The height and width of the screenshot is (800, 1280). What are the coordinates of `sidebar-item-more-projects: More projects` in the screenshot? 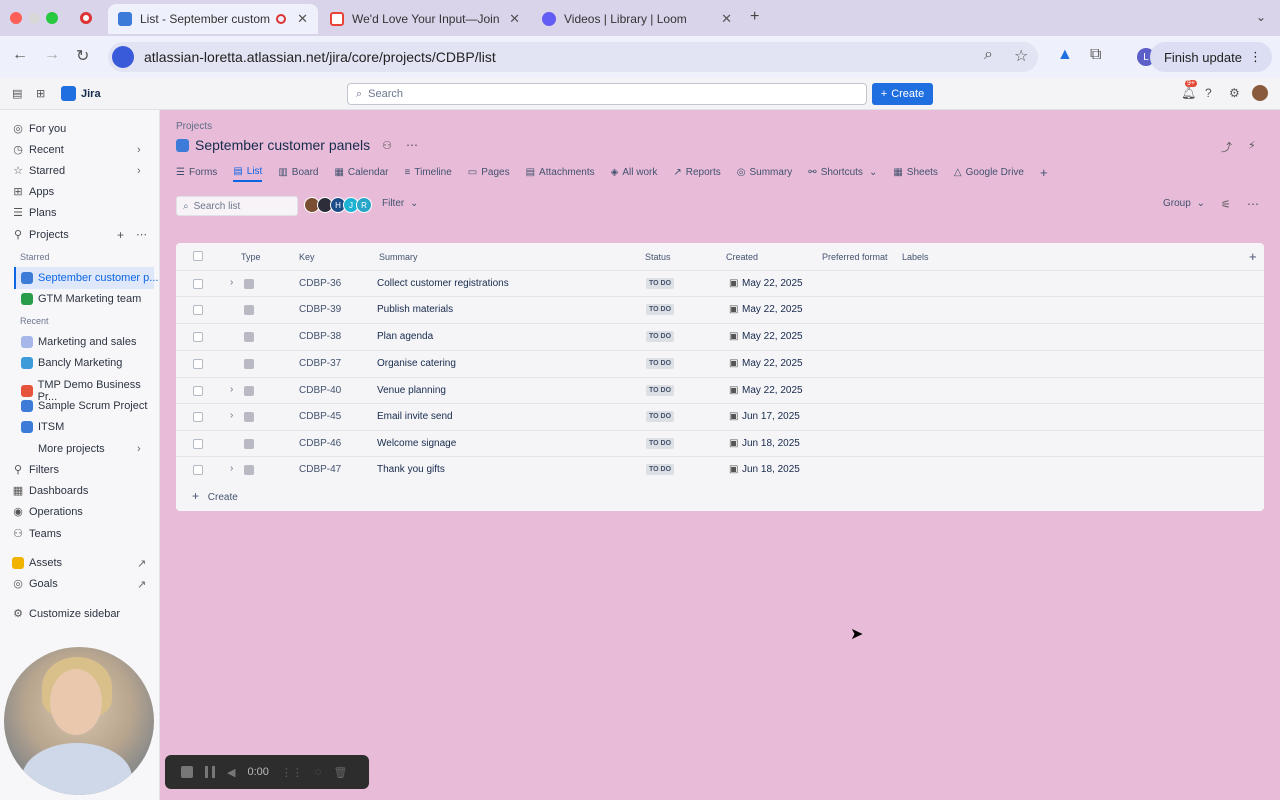 It's located at (63, 449).